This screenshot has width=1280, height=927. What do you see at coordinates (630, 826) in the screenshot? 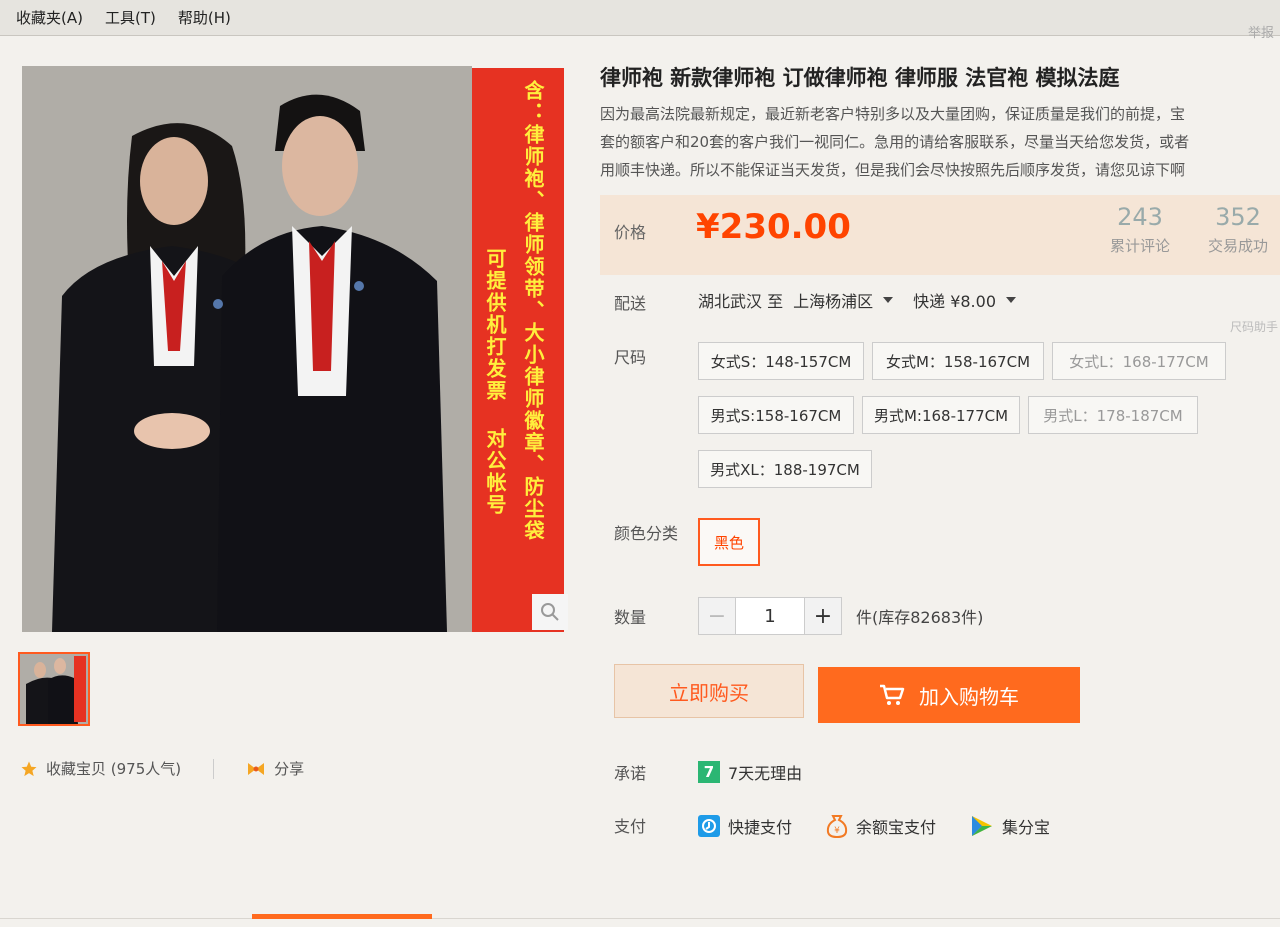
I see `payment-label: 支付` at bounding box center [630, 826].